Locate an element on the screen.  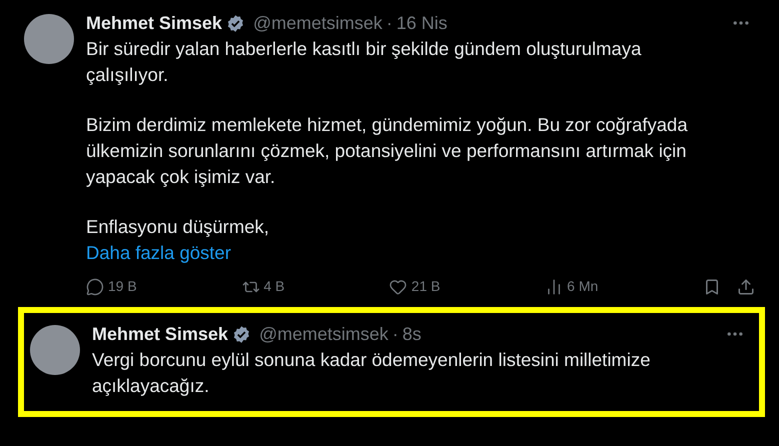
post-text: Vergi borcunu eylül sonuna kadar ödemeyenlerin listesini milletimize açıklayacağız. is located at coordinates (372, 373).